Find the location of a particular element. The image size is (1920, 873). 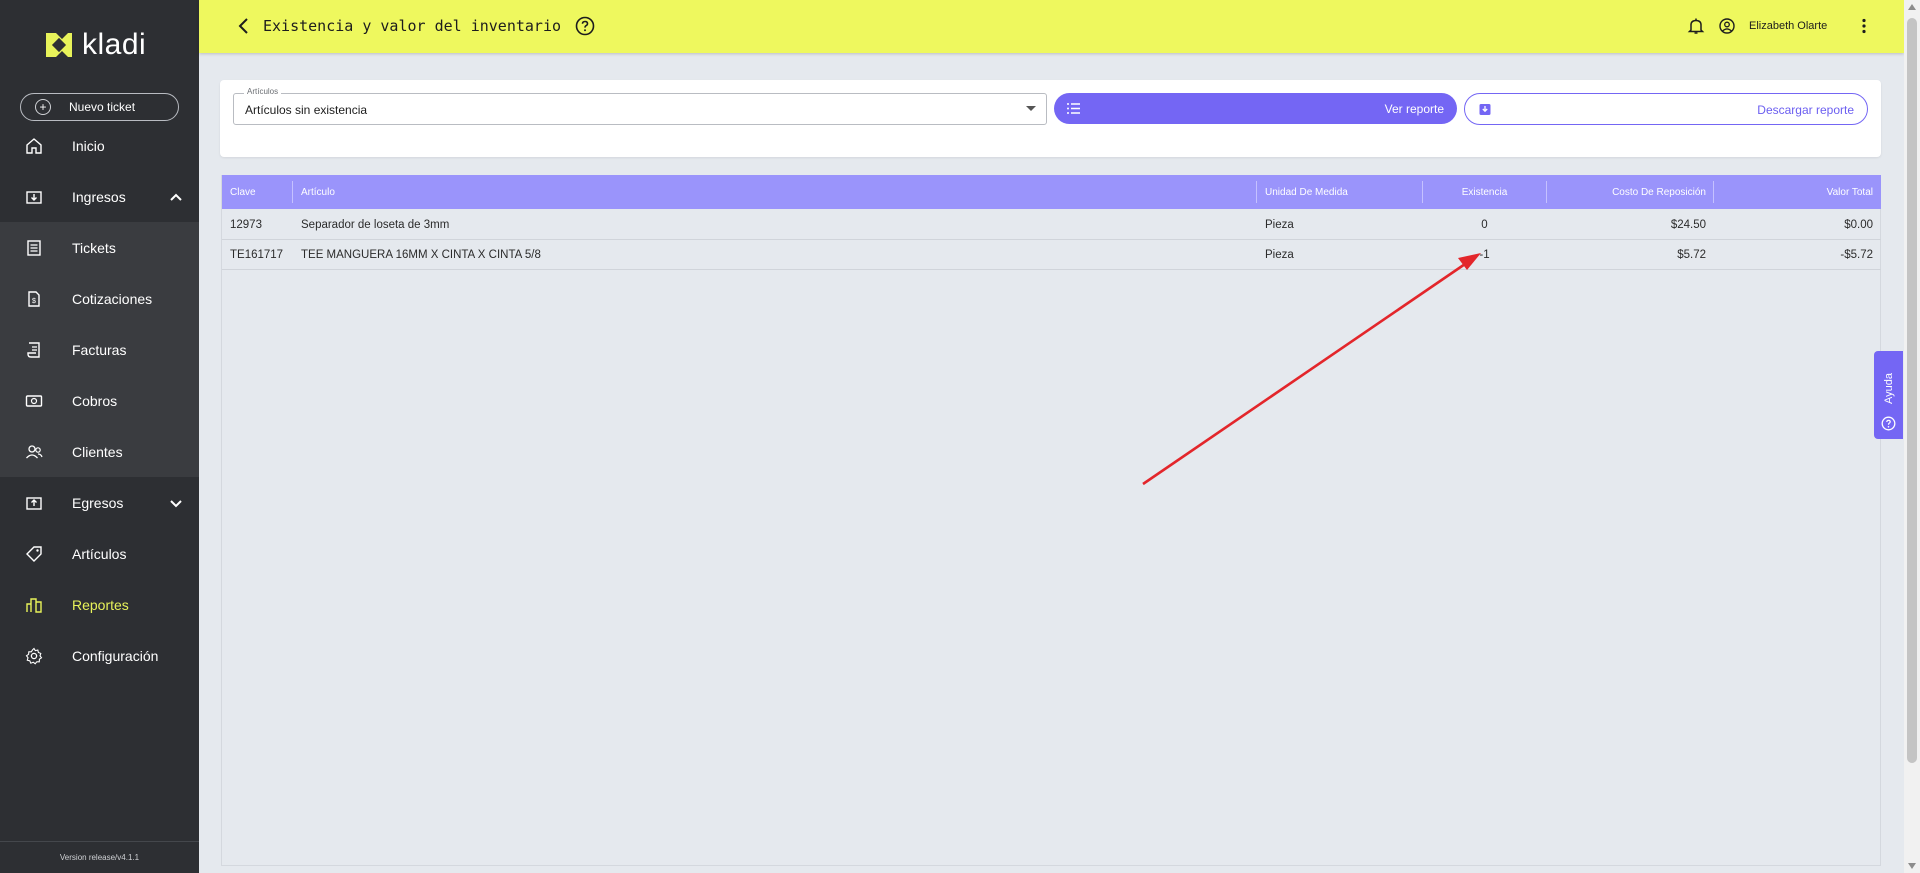

gear-icon is located at coordinates (34, 655).